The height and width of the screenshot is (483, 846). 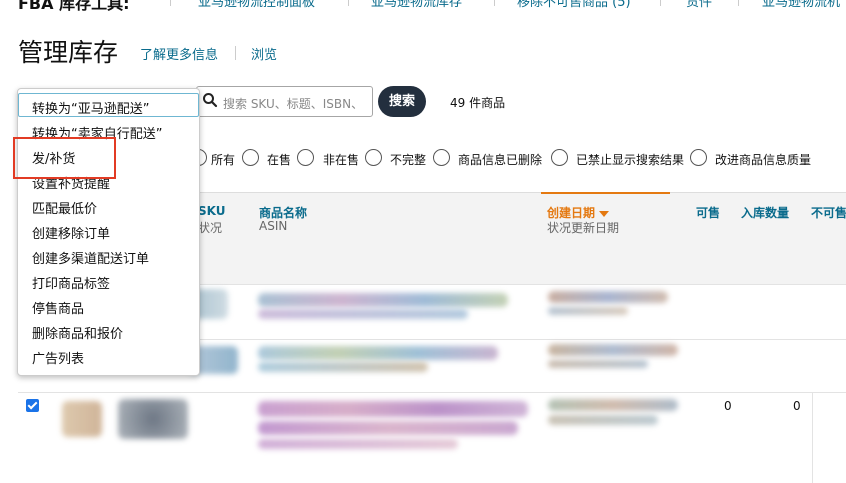 What do you see at coordinates (77, 332) in the screenshot?
I see `menu-item-delete-listing: 删除商品和报价` at bounding box center [77, 332].